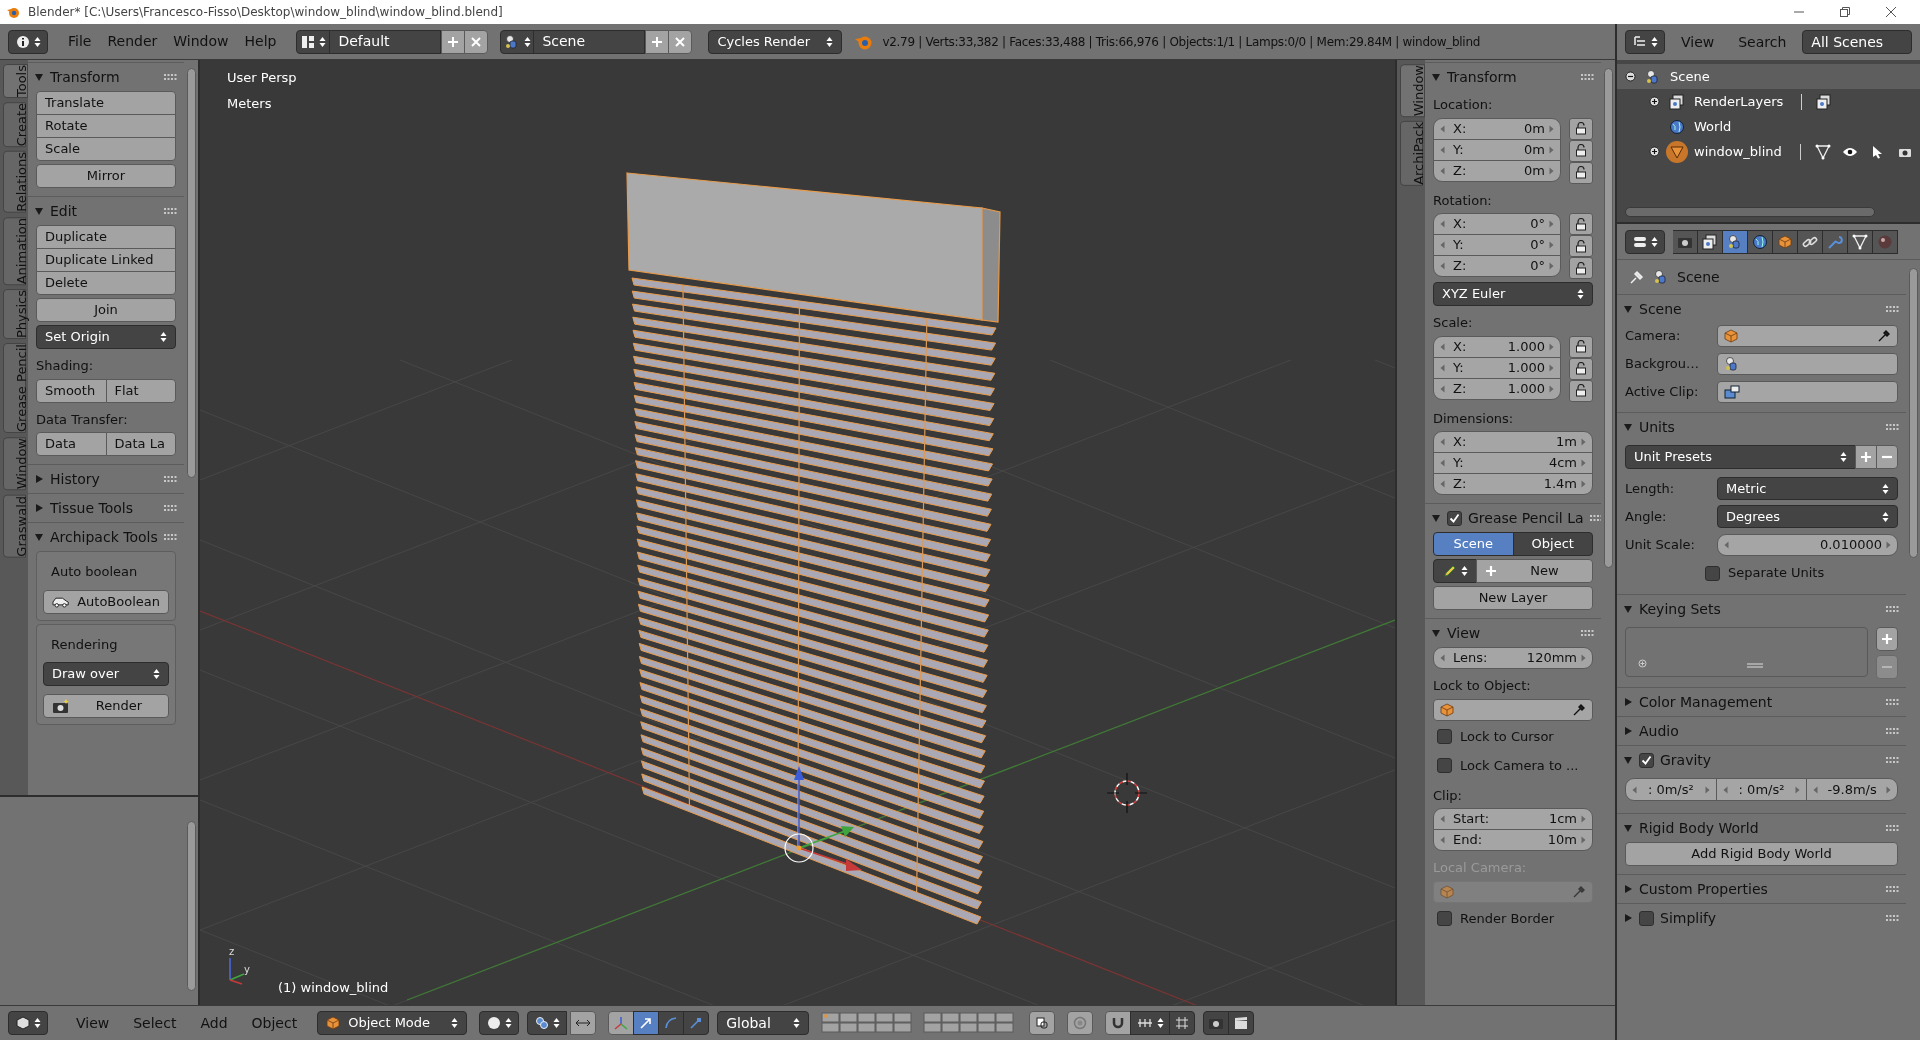 The height and width of the screenshot is (1040, 1920). I want to click on panel-header: Rigid Body World, so click(1761, 828).